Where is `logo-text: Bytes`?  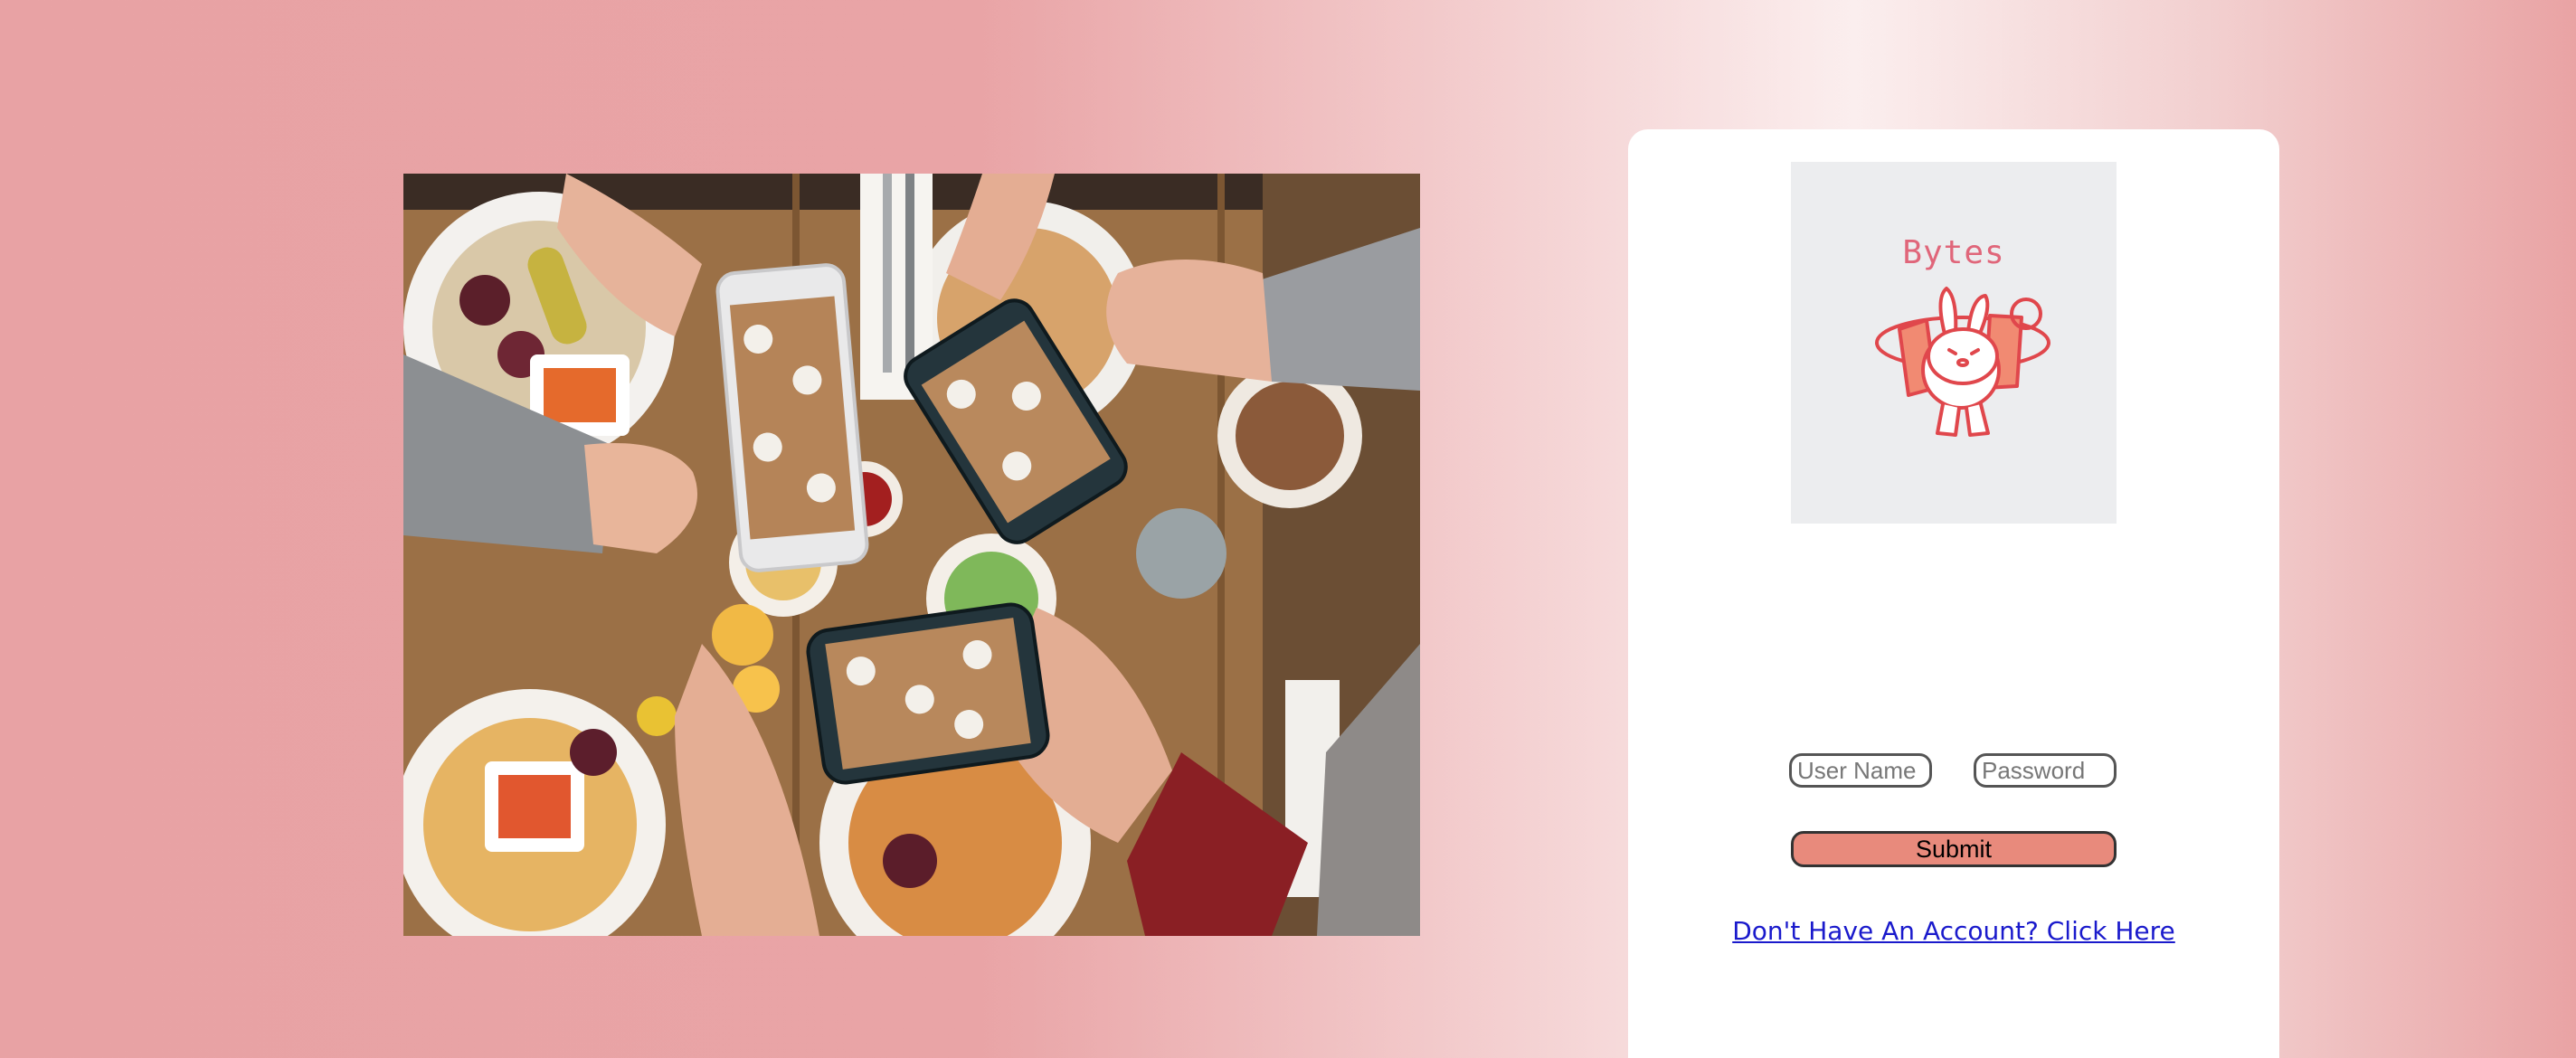
logo-text: Bytes is located at coordinates (1954, 252).